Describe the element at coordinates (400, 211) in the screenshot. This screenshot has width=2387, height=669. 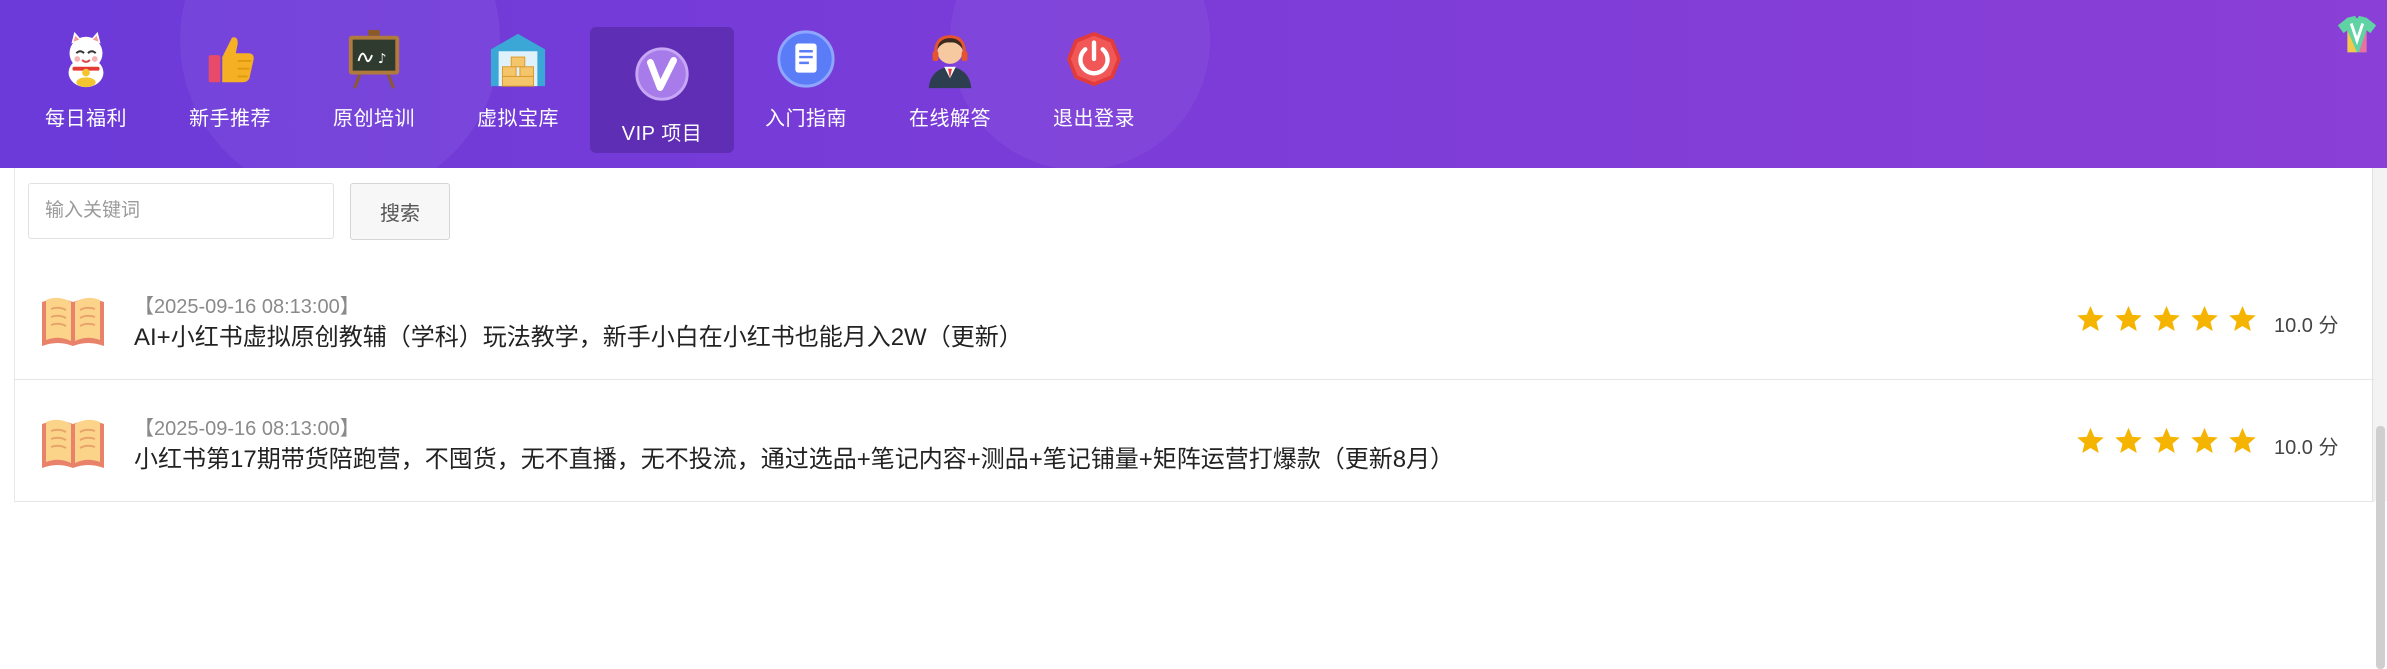
I see `search-button: 搜索` at that location.